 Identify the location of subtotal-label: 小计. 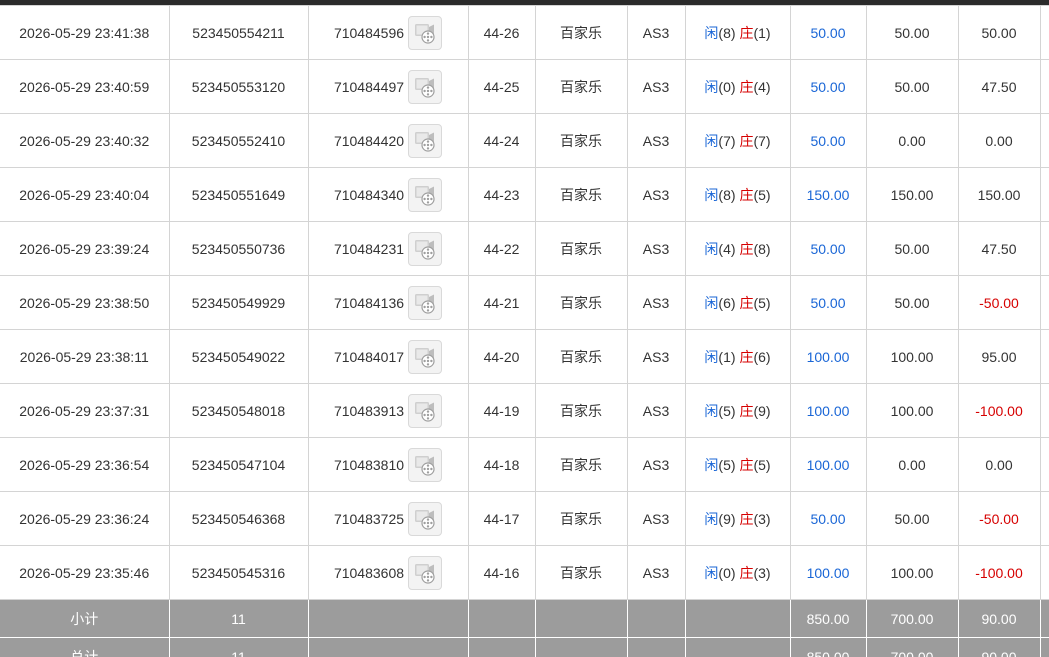
(85, 618).